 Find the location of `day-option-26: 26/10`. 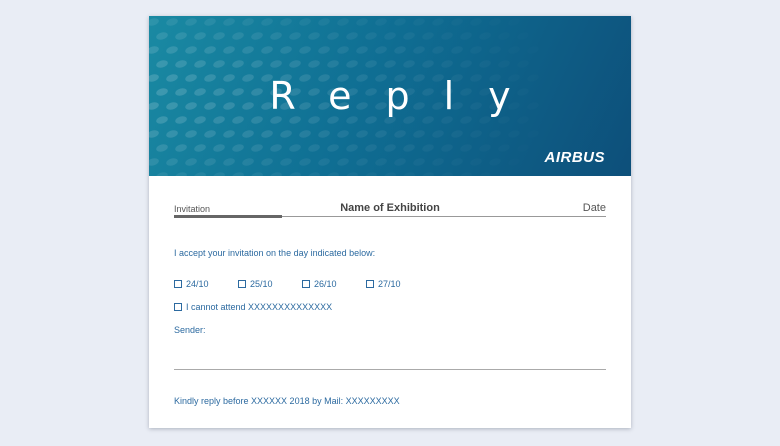

day-option-26: 26/10 is located at coordinates (319, 284).